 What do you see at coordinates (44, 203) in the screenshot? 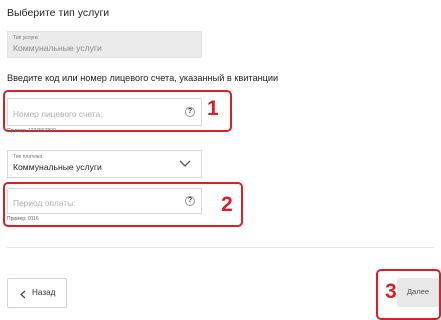
I see `payment-period-placeholder: Период оплаты:` at bounding box center [44, 203].